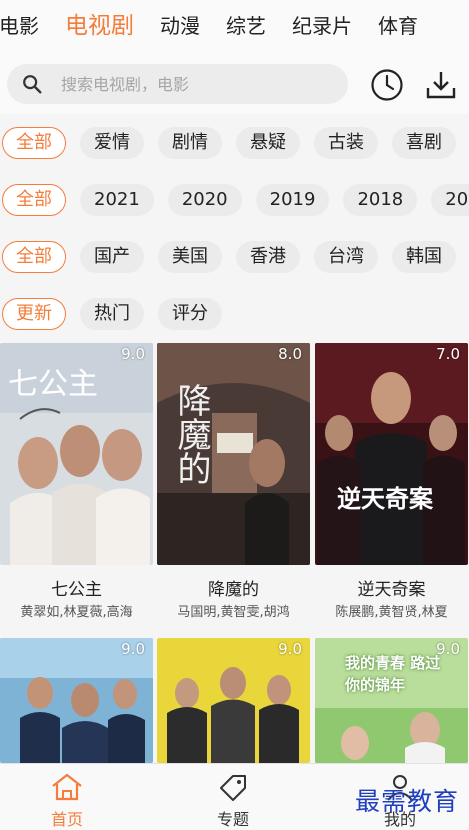 The image size is (469, 830). I want to click on show-poster: 我的青春 路过你的锦年 9.0, so click(391, 700).